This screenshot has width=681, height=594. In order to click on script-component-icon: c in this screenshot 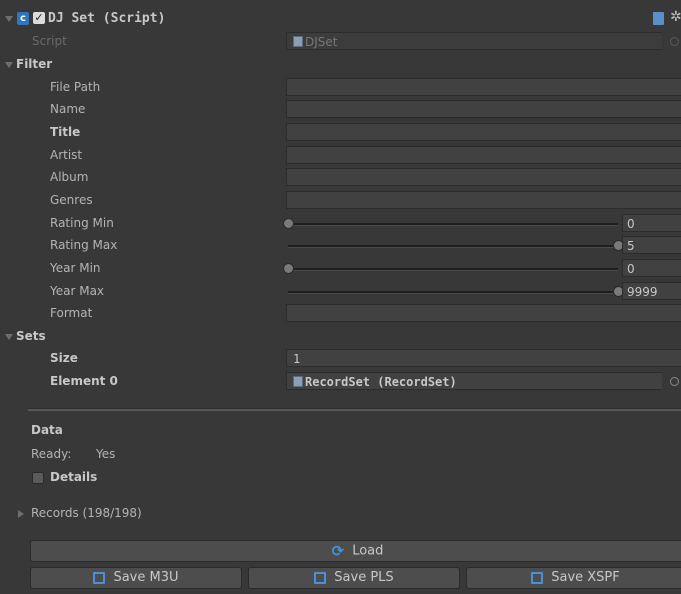, I will do `click(23, 18)`.